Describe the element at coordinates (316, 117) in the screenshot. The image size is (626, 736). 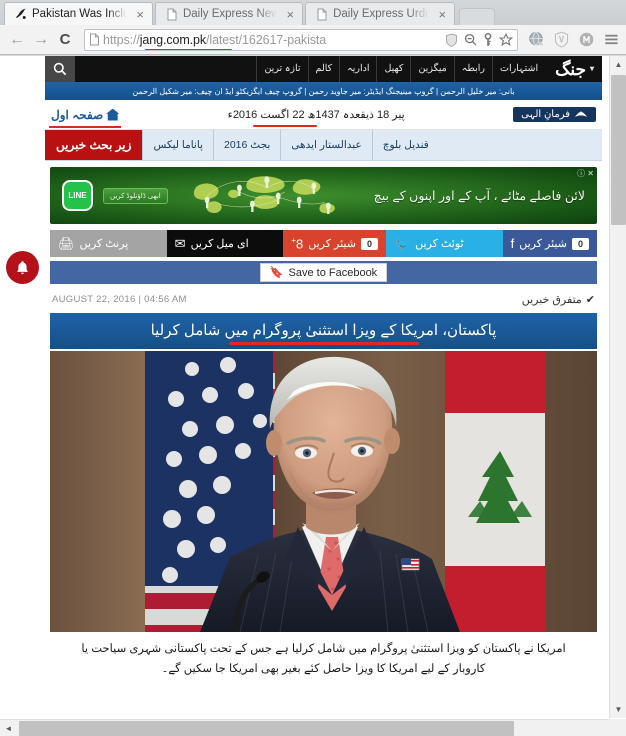
I see `hijri-gregorian-date: پیر 18 ذیقعدہ 1437ھ 22 اگست 2016ء` at that location.